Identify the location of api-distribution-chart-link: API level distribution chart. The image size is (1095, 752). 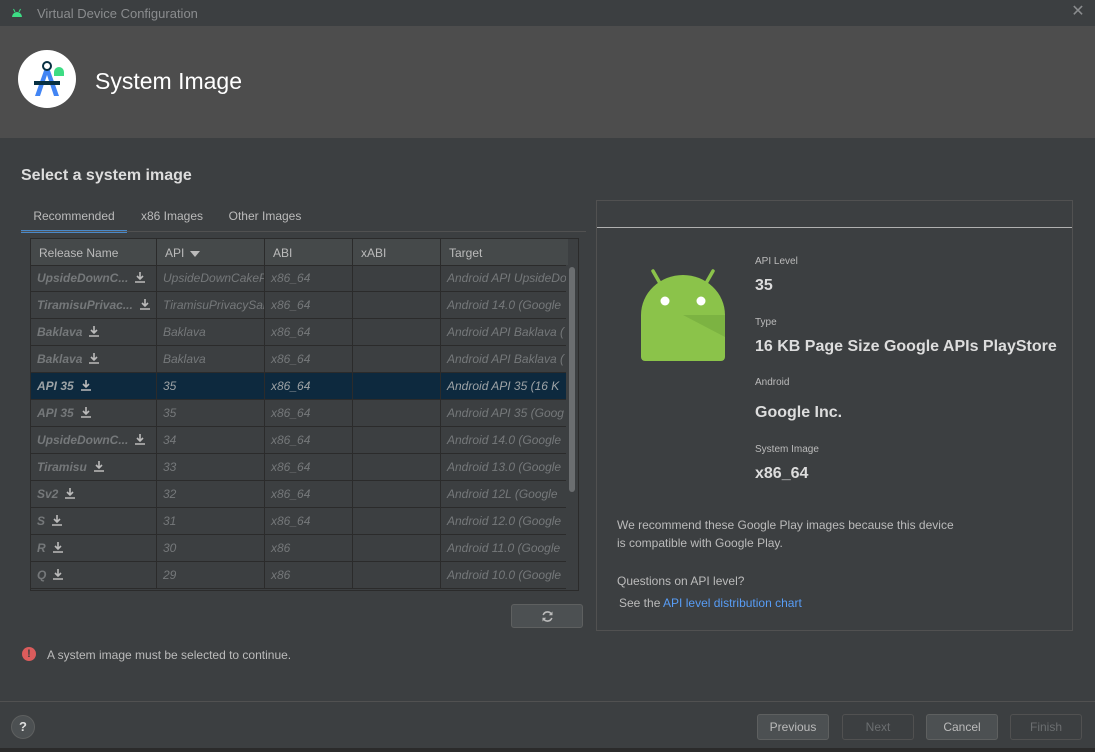
(732, 603).